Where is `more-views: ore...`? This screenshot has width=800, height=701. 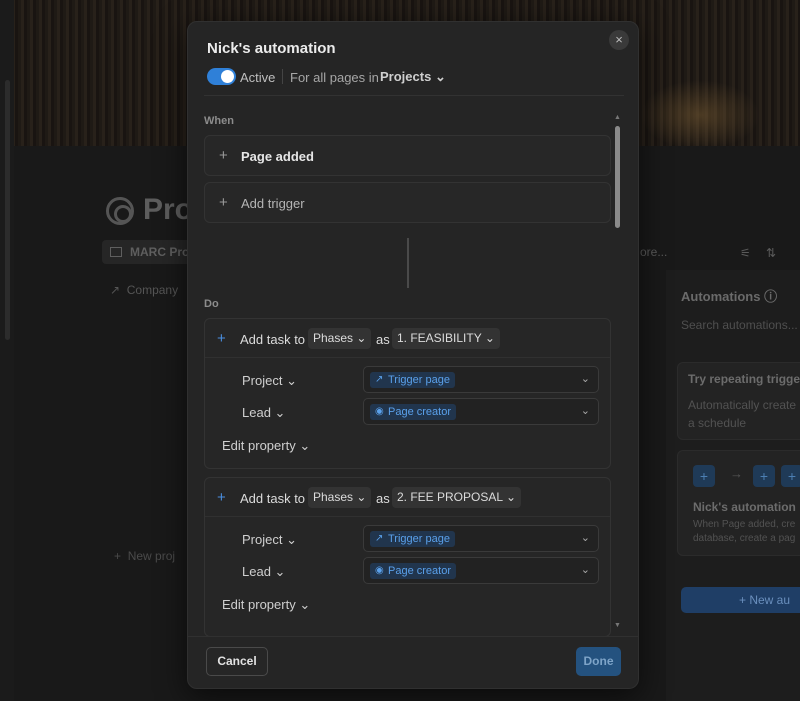 more-views: ore... is located at coordinates (654, 252).